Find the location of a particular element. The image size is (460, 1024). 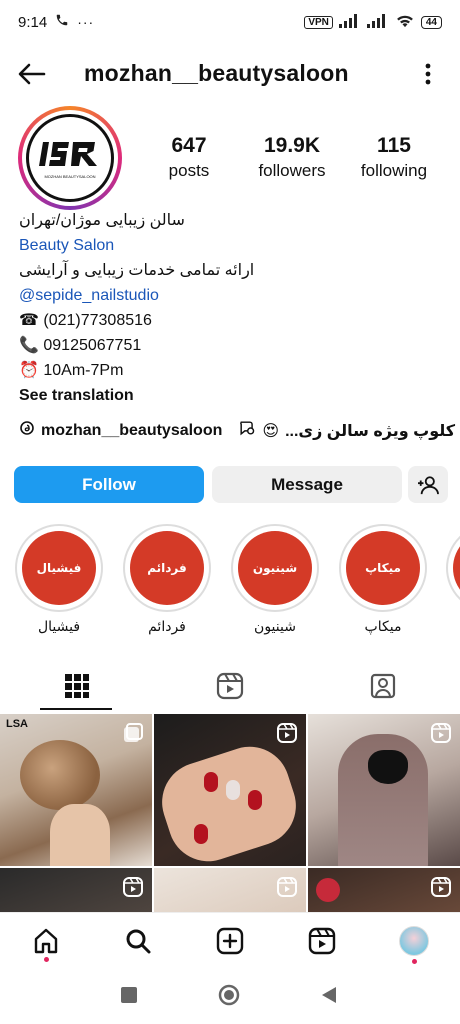

post-tile-bow is located at coordinates (384, 790).